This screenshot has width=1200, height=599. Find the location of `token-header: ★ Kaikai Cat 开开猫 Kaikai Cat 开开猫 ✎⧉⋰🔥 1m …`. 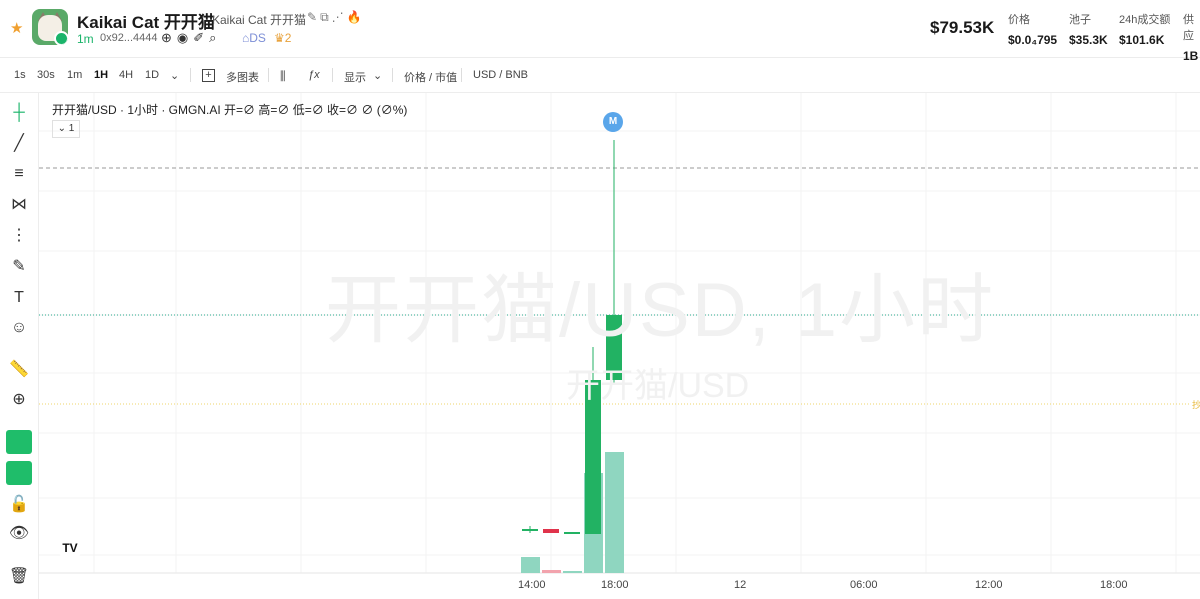

token-header: ★ Kaikai Cat 开开猫 Kaikai Cat 开开猫 ✎⧉⋰🔥 1m … is located at coordinates (600, 31).